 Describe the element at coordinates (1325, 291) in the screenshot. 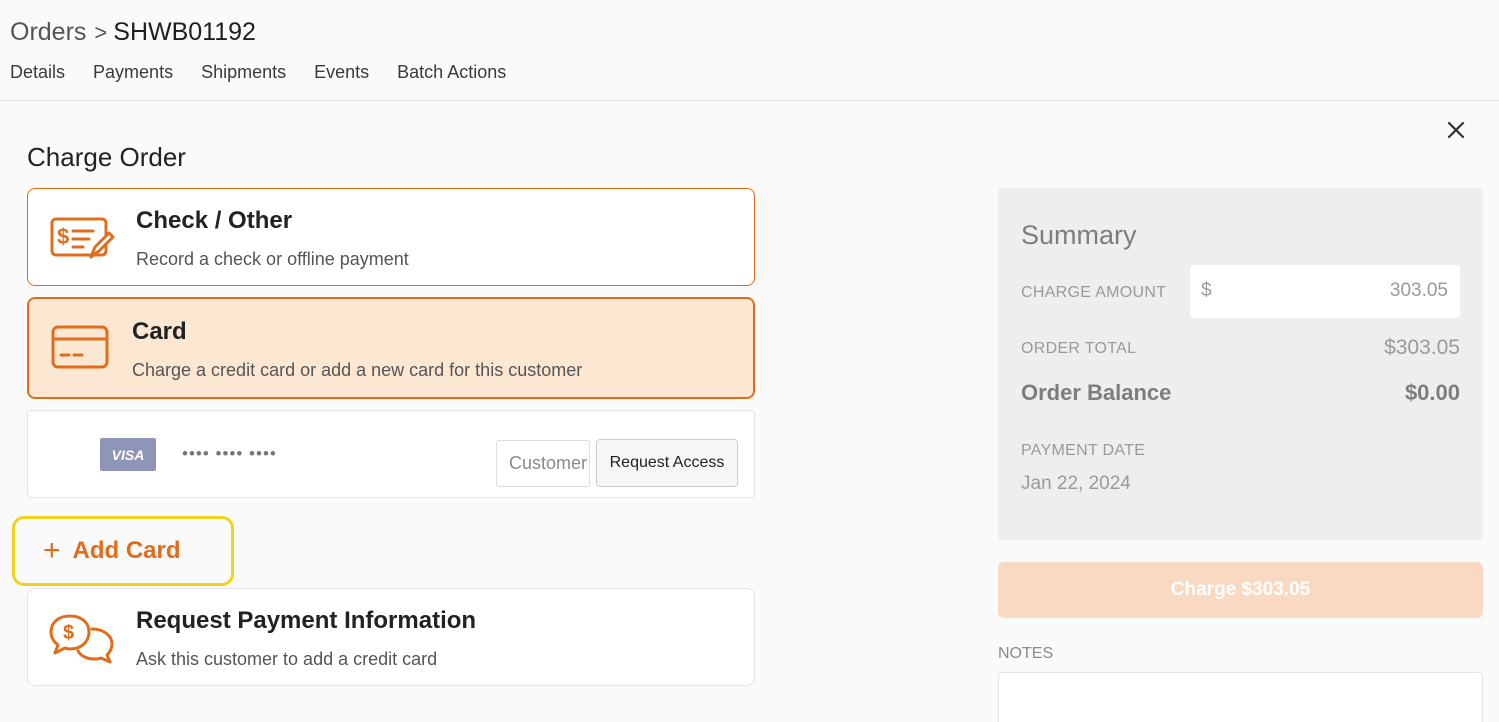

I see `charge-amount-input: $ 303.05` at that location.